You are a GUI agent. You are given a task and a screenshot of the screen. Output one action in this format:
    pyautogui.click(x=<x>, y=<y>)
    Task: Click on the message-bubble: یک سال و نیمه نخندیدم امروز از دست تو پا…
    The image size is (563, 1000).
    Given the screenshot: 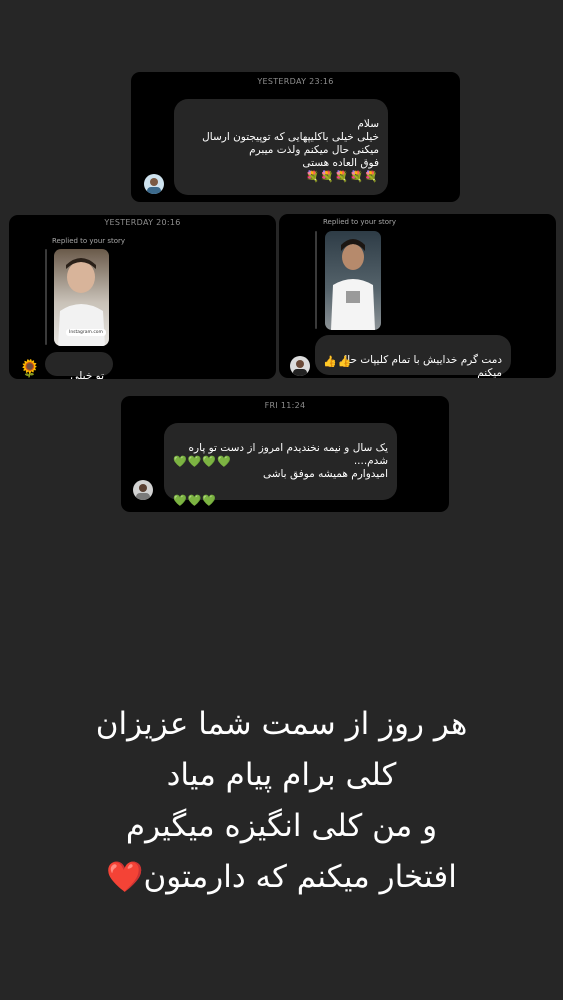 What is the action you would take?
    pyautogui.click(x=280, y=465)
    